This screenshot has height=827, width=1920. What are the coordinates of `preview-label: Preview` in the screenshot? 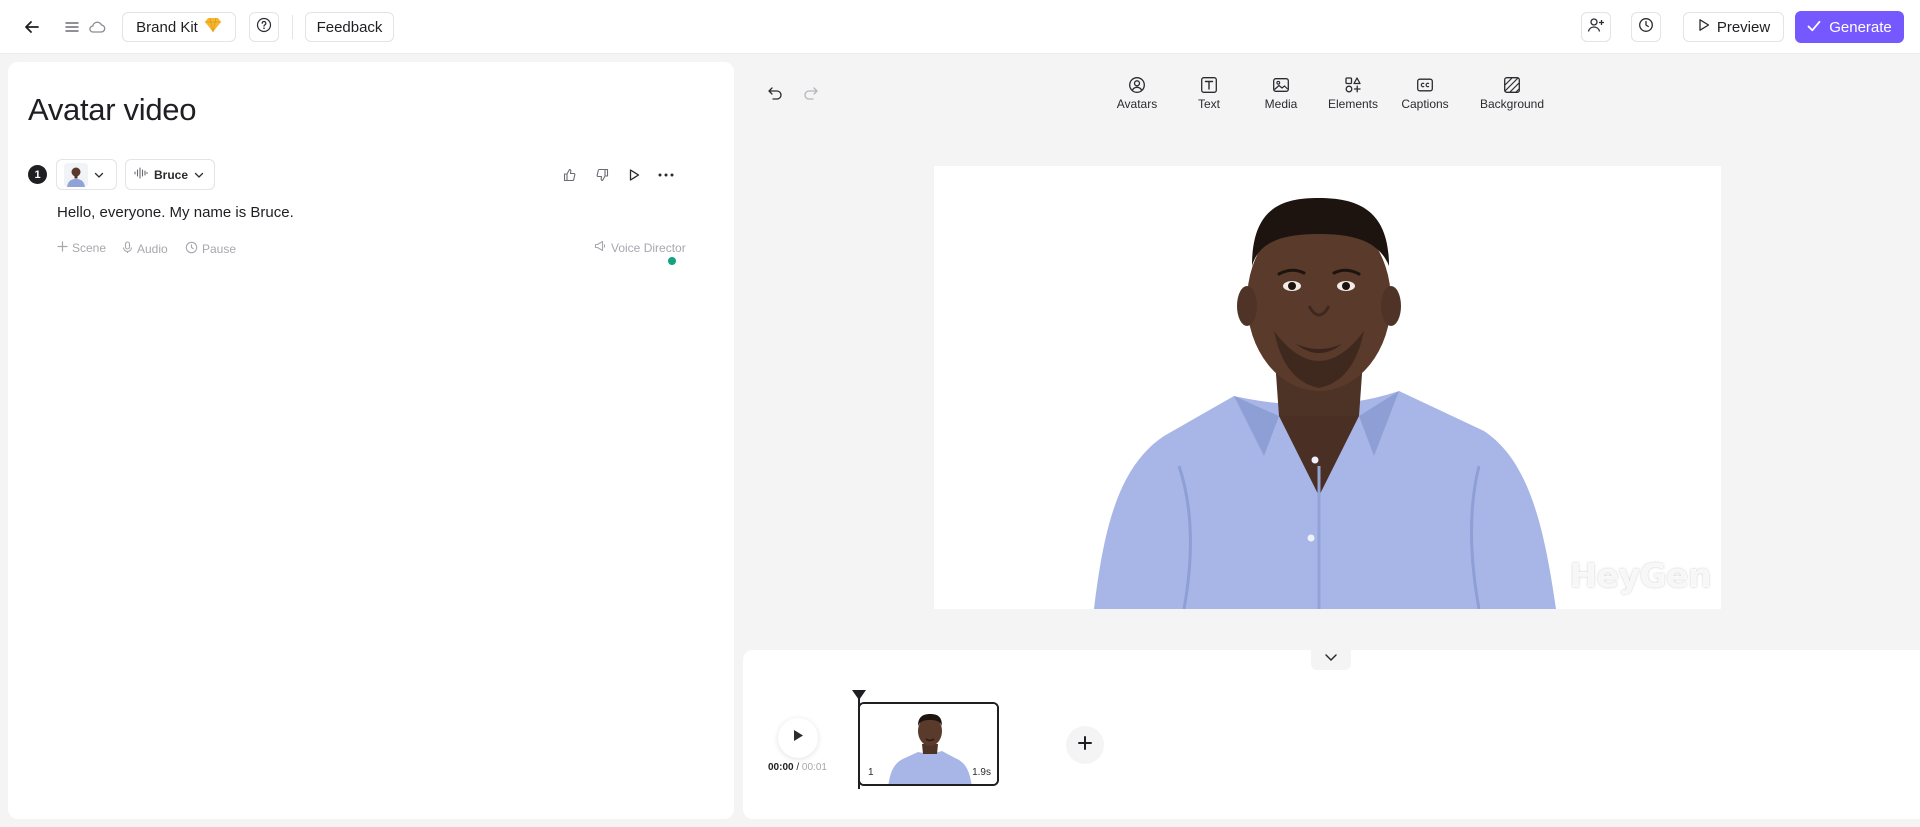 It's located at (1743, 27).